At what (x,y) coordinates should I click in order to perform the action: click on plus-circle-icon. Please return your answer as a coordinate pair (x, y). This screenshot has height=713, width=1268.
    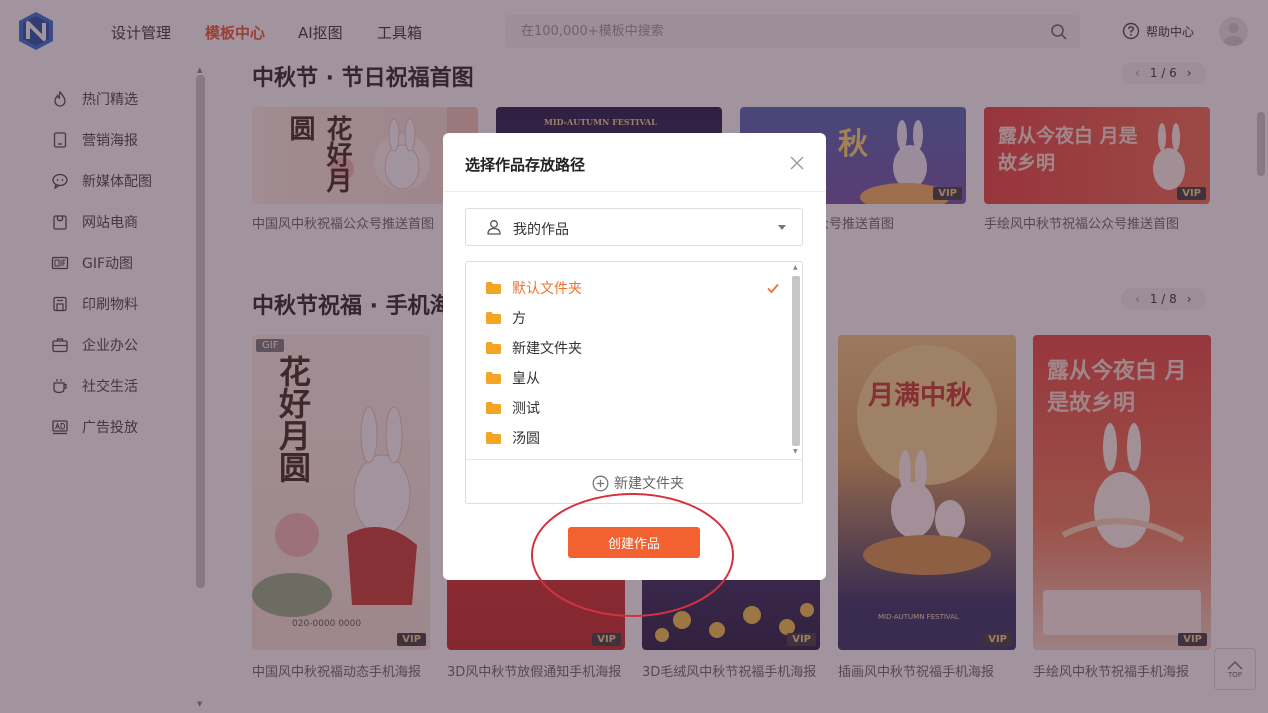
    Looking at the image, I should click on (600, 483).